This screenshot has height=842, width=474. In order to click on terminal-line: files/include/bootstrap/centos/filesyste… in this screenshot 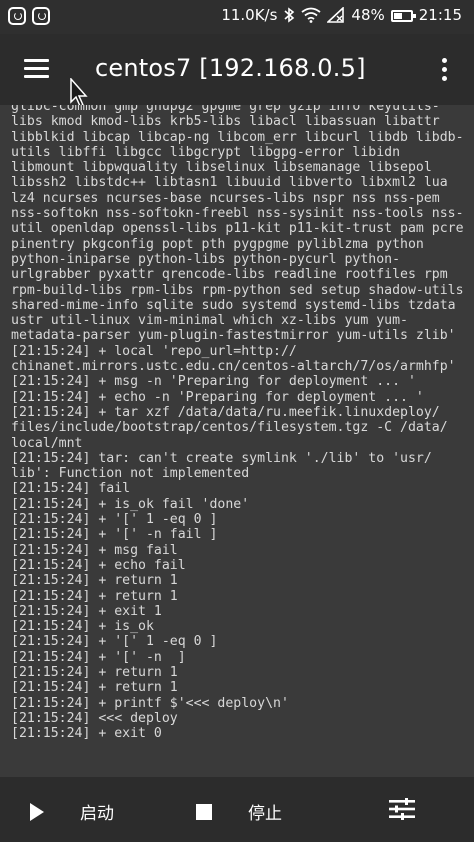, I will do `click(229, 428)`.